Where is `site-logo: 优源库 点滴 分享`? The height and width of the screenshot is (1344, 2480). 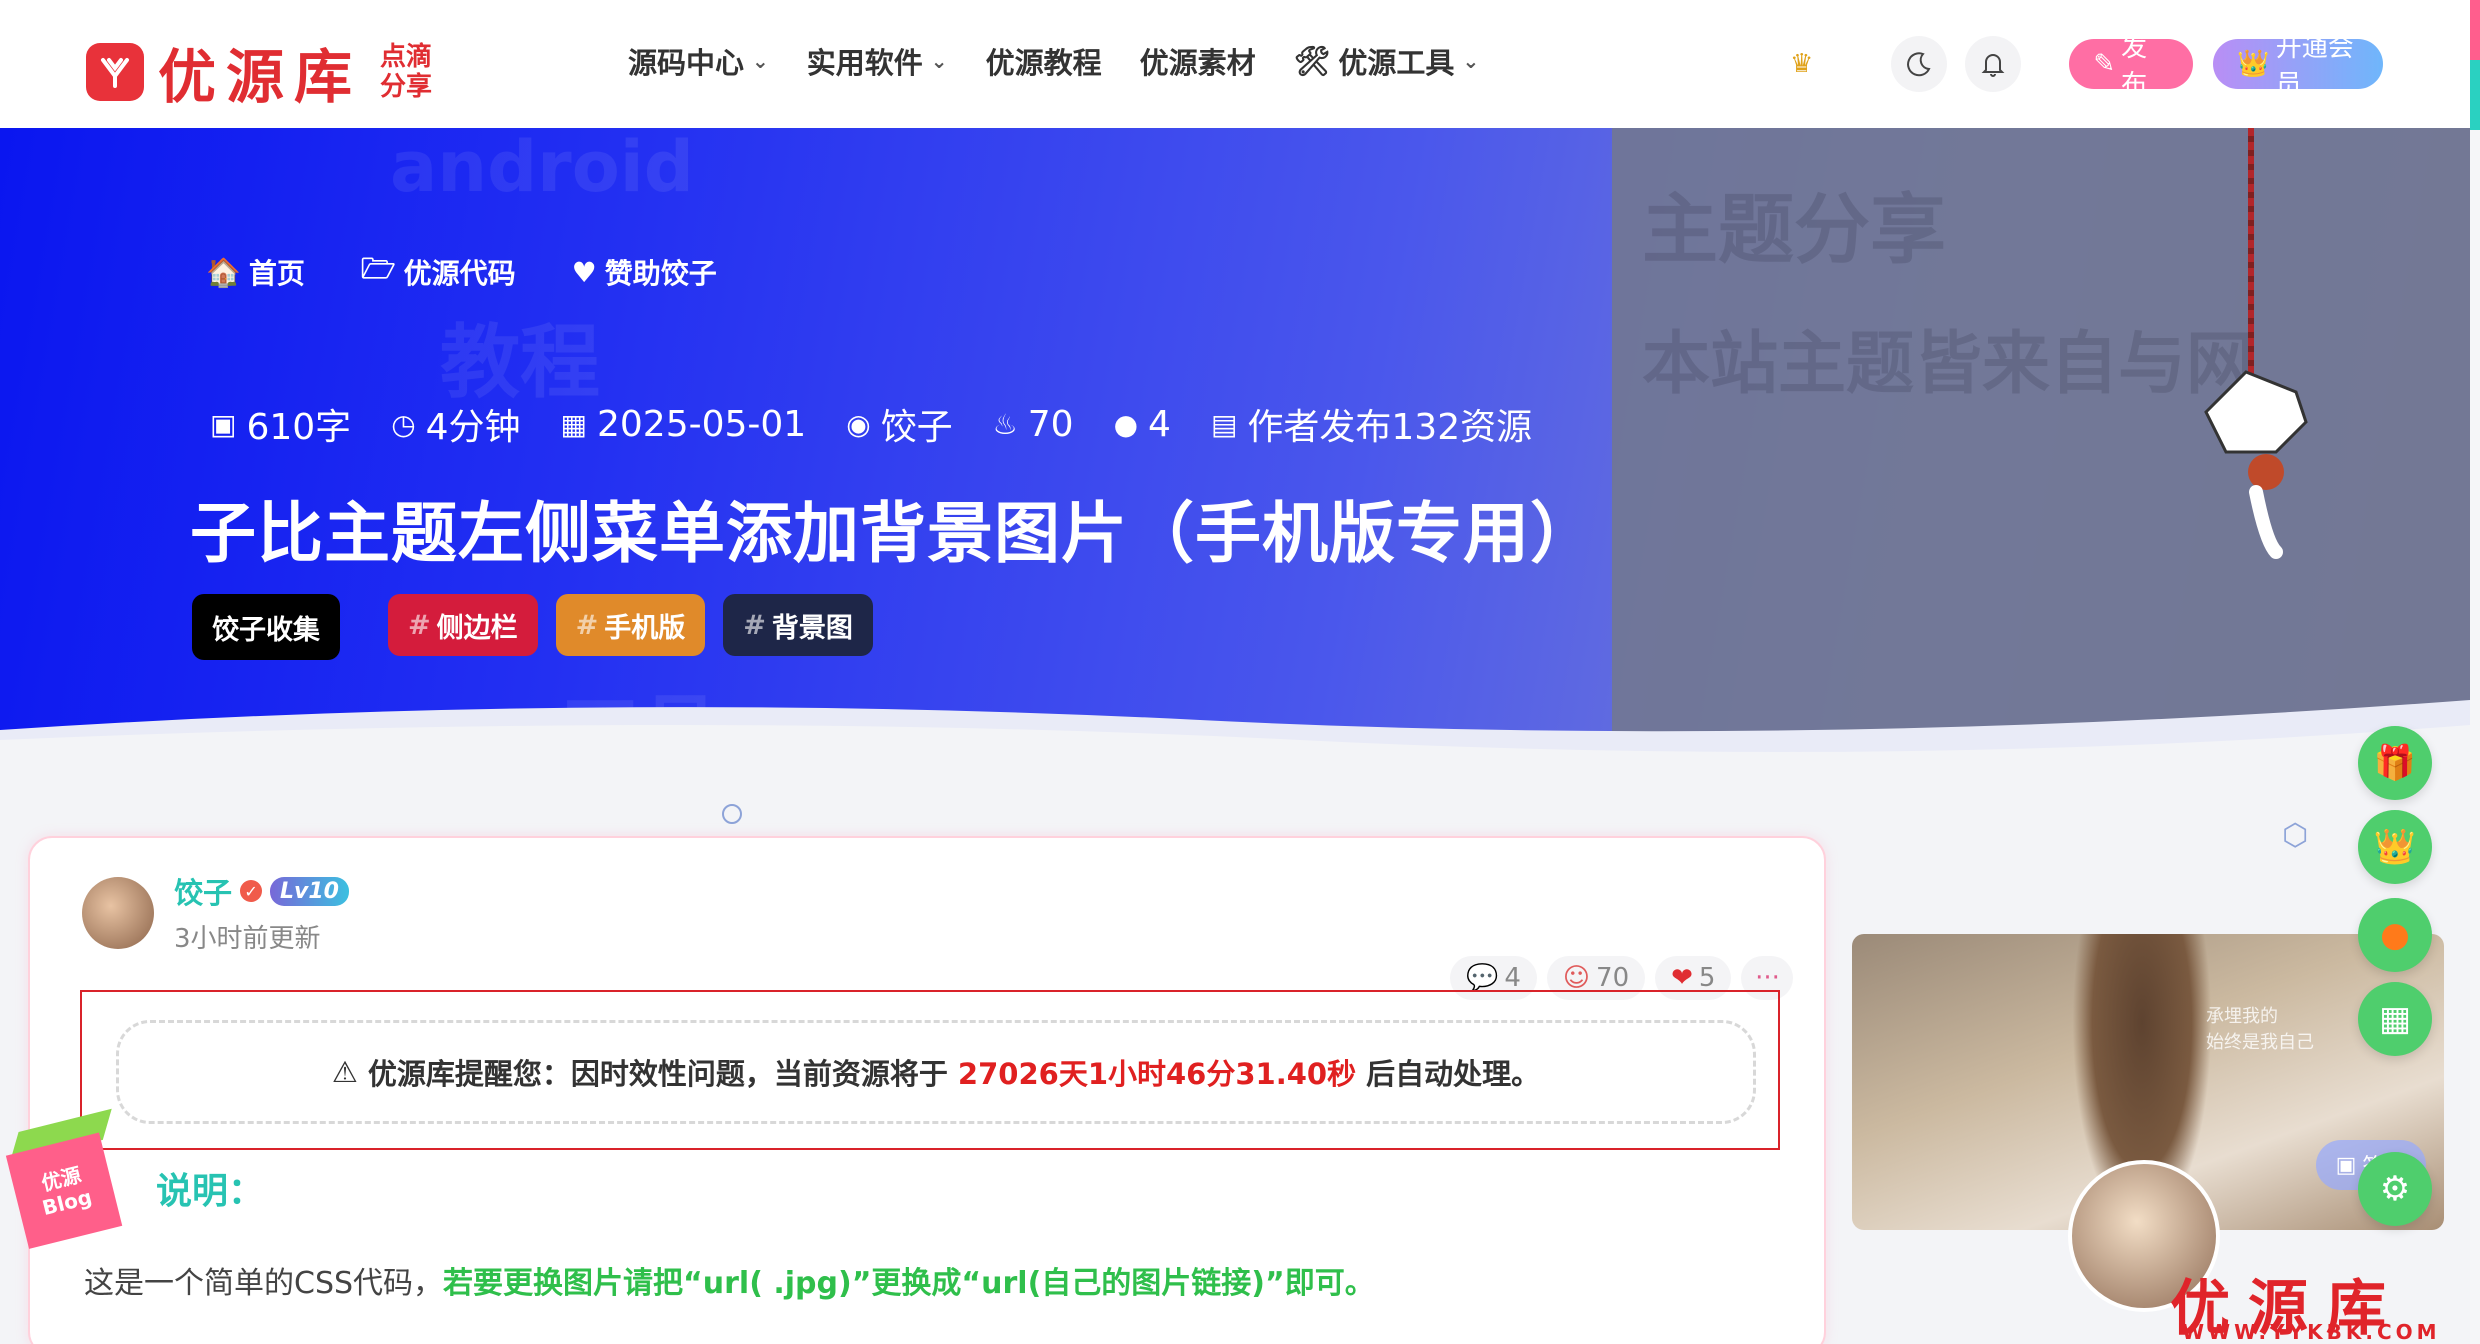 site-logo: 优源库 点滴 分享 is located at coordinates (259, 72).